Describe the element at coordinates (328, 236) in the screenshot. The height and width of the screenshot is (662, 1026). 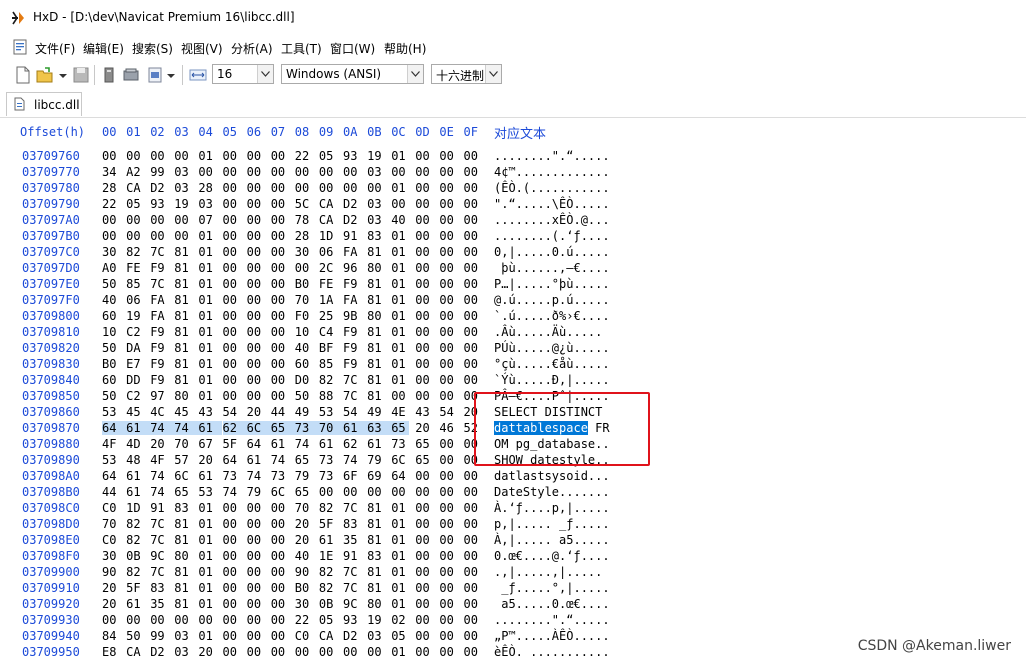
I see `hex-byte: 1D` at that location.